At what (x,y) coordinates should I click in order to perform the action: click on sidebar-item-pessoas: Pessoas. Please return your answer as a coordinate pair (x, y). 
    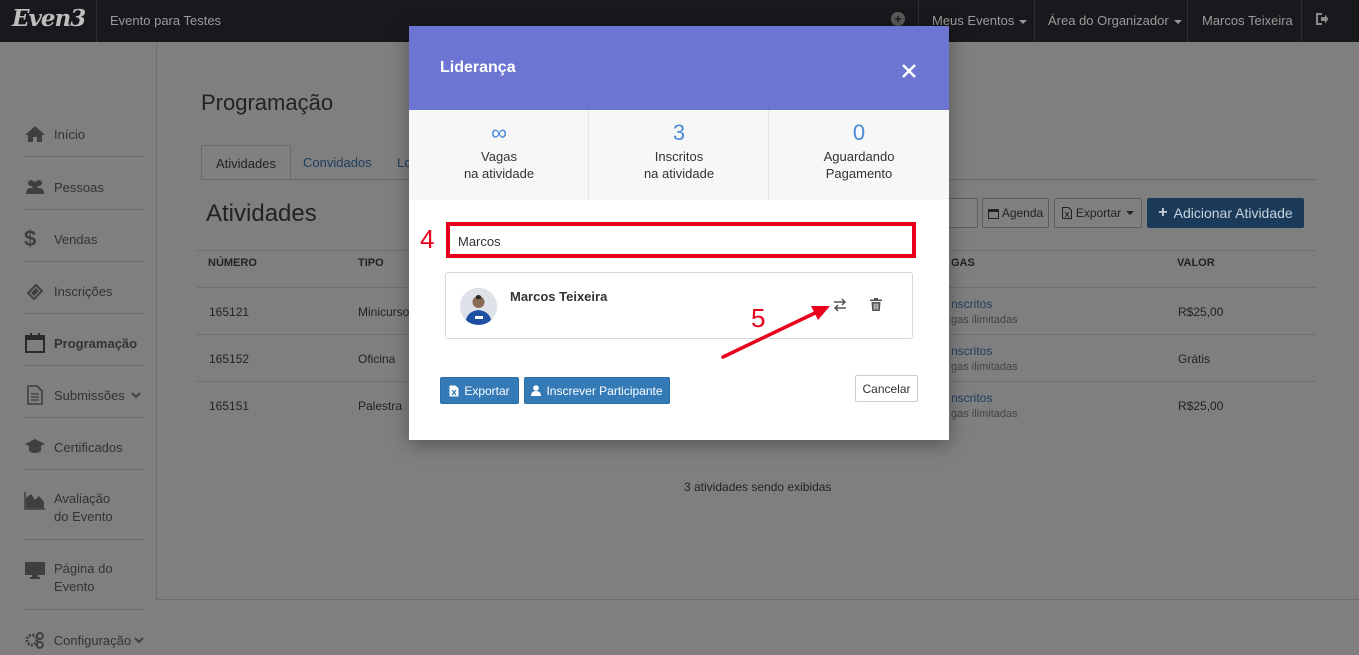
    Looking at the image, I should click on (84, 187).